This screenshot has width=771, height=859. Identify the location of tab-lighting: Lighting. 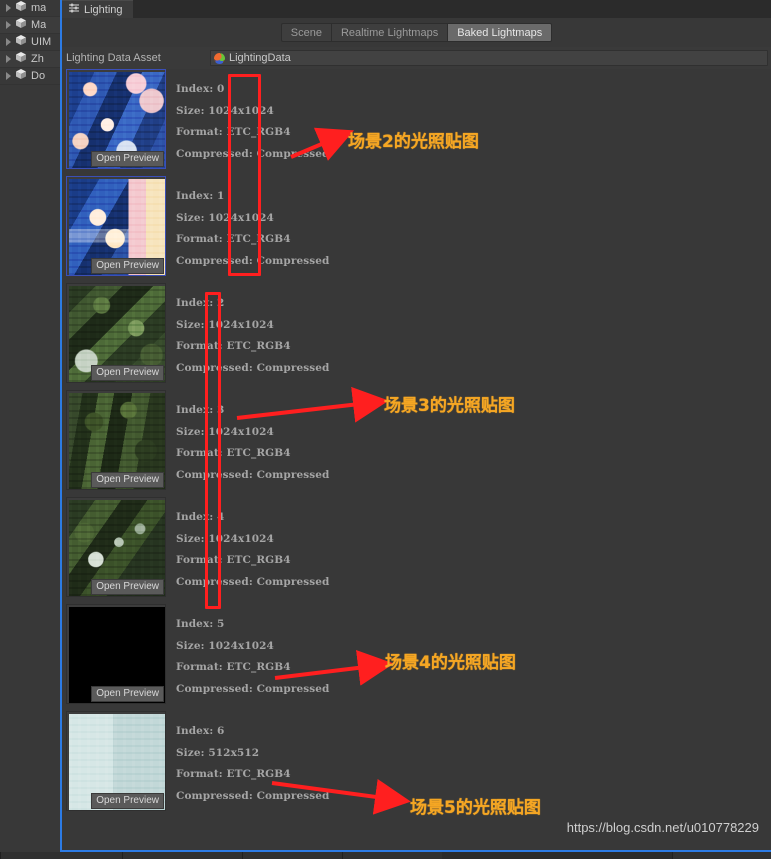
(97, 9).